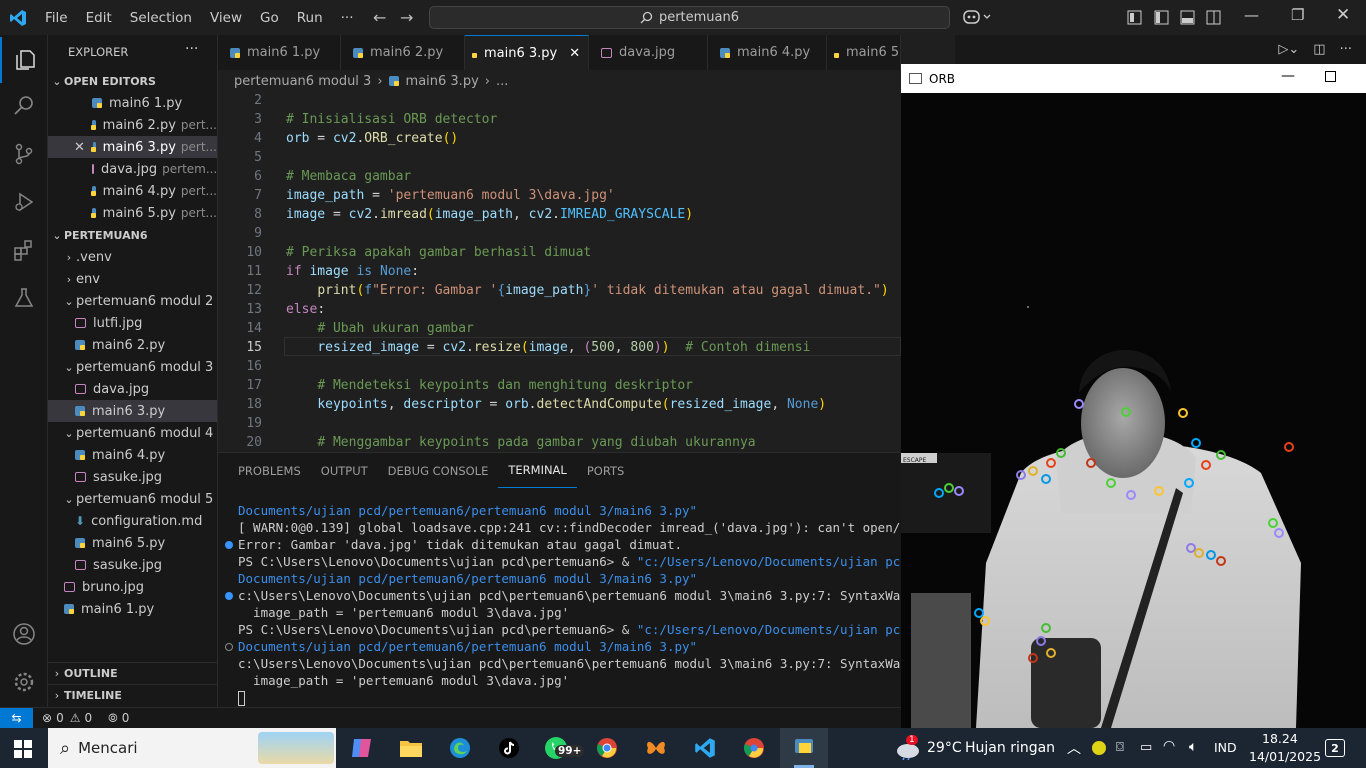 Image resolution: width=1366 pixels, height=768 pixels. I want to click on python-app-active, so click(804, 748).